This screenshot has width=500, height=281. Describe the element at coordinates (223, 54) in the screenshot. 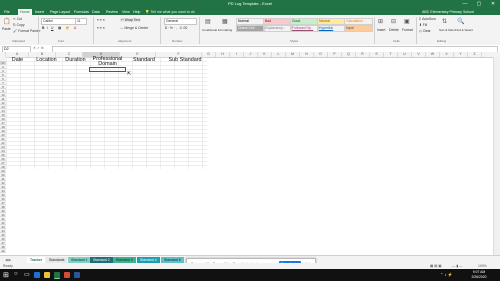

I see `column-header-h: H` at that location.